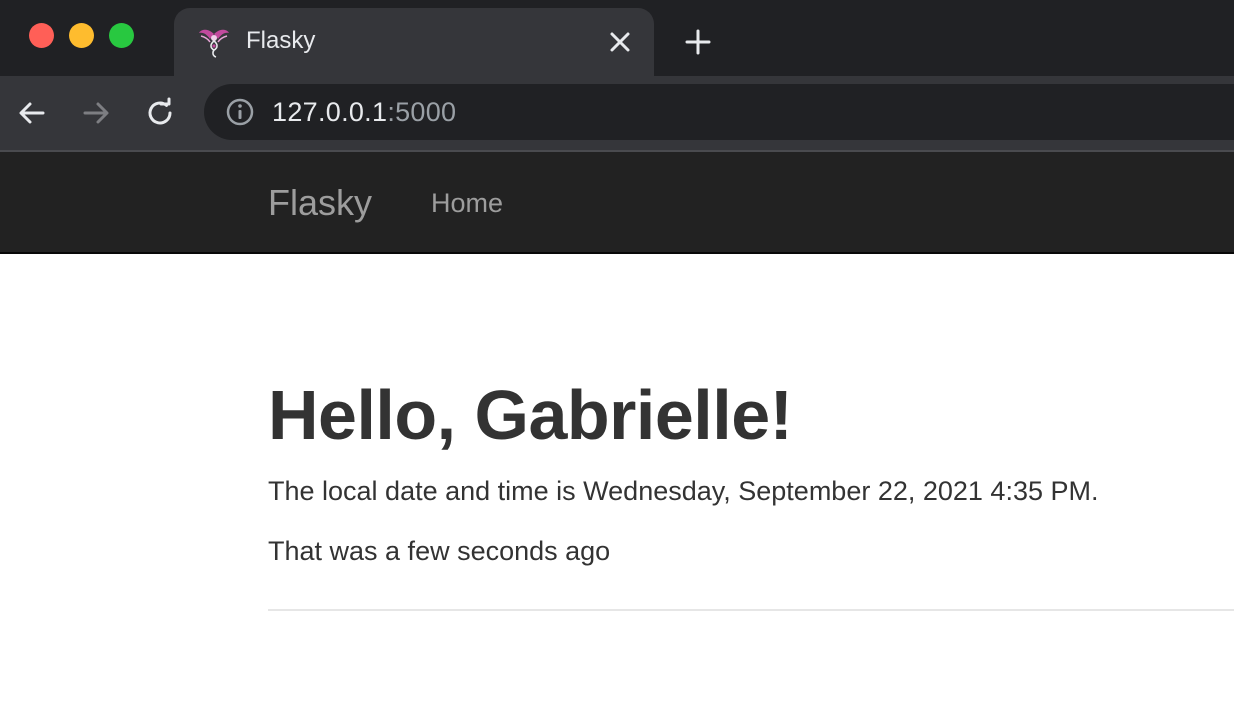  What do you see at coordinates (530, 415) in the screenshot?
I see `page-greeting: Hello, Gabrielle!` at bounding box center [530, 415].